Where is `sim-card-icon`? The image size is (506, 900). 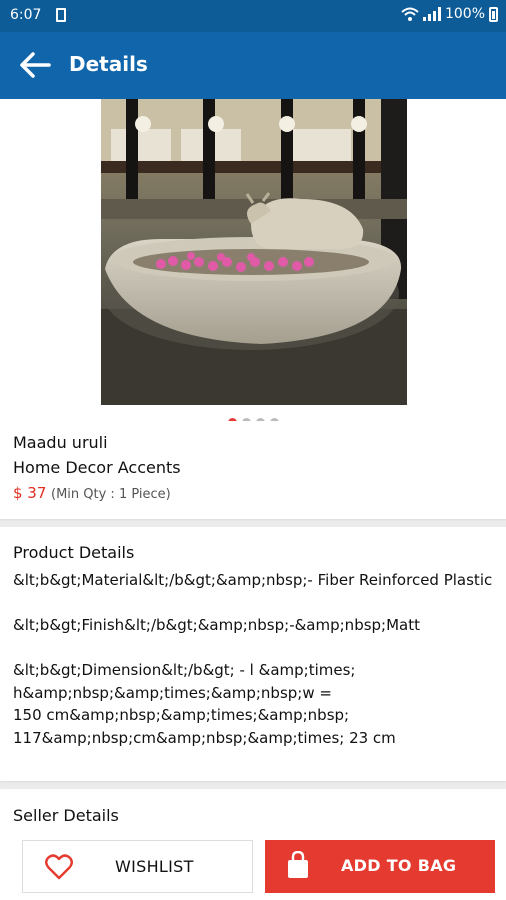
sim-card-icon is located at coordinates (61, 15).